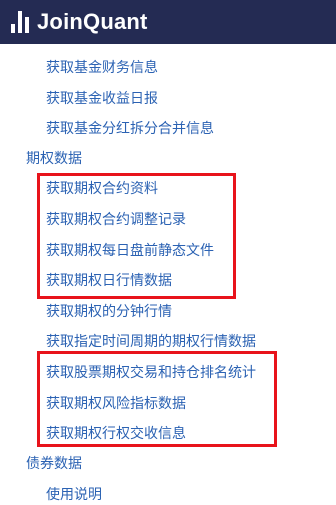  Describe the element at coordinates (151, 342) in the screenshot. I see `nav-item-option-period-quotes: 获取指定时间周期的期权行情数据` at that location.